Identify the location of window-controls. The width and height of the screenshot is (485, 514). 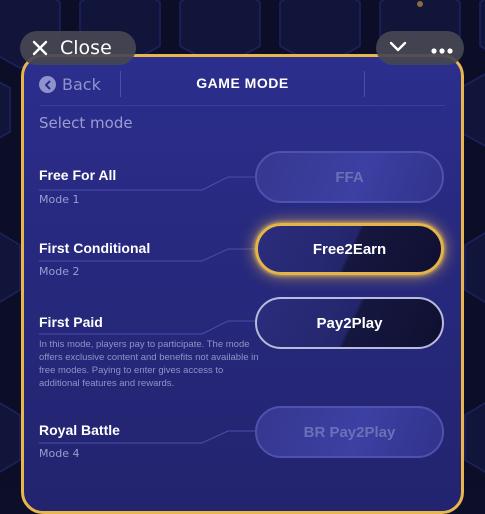
(420, 48).